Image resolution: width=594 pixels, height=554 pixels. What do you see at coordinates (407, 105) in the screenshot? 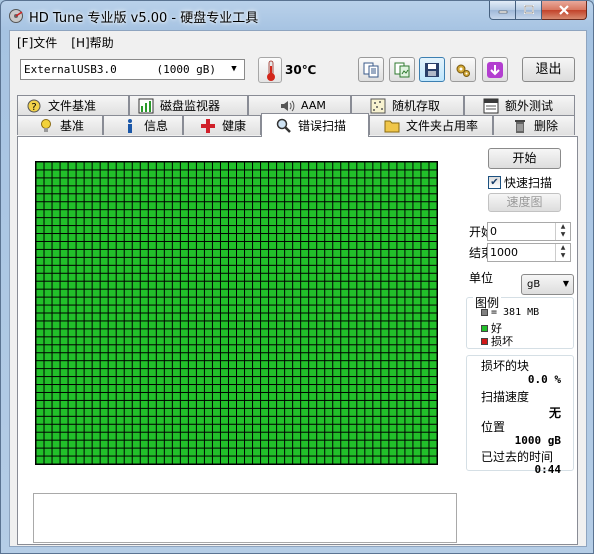
I see `tab-random-access: 随机存取` at bounding box center [407, 105].